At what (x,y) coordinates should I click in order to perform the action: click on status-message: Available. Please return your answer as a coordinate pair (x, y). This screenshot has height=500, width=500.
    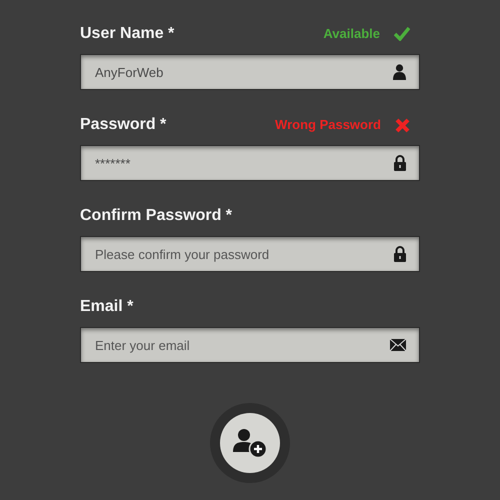
    Looking at the image, I should click on (351, 34).